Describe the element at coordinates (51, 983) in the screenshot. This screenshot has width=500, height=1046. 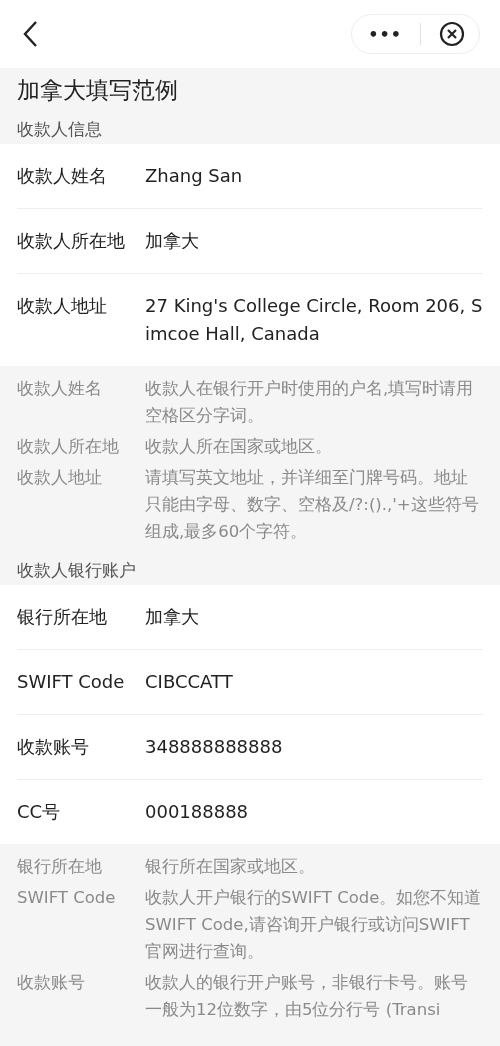
I see `note-label: 收款账号` at that location.